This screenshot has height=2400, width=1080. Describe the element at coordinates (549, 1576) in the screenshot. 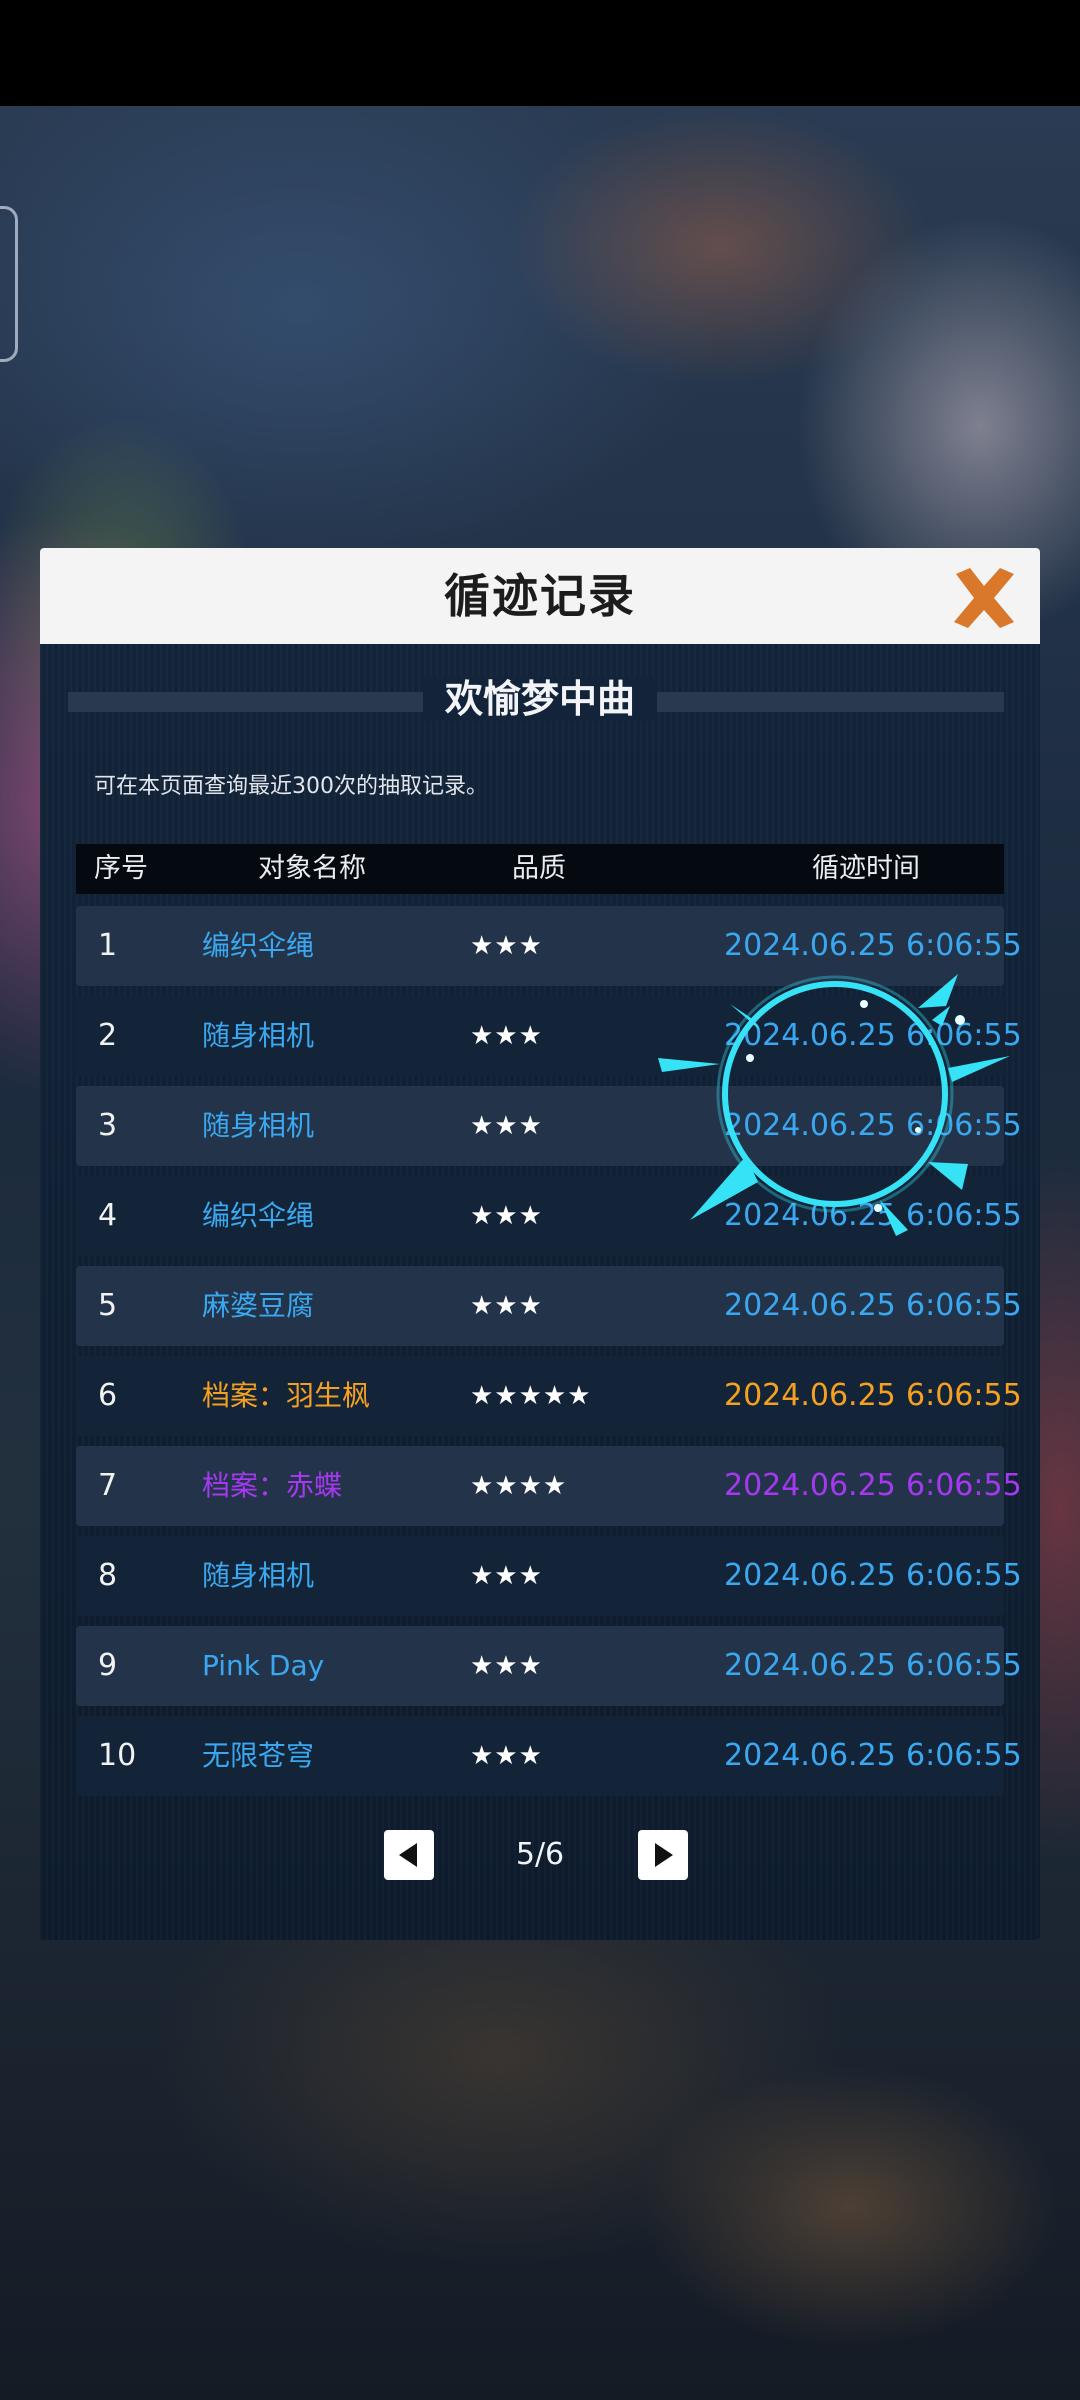

I see `table-row: 8 随身相机 ★★★ 2024.06.25 6:06:55` at that location.